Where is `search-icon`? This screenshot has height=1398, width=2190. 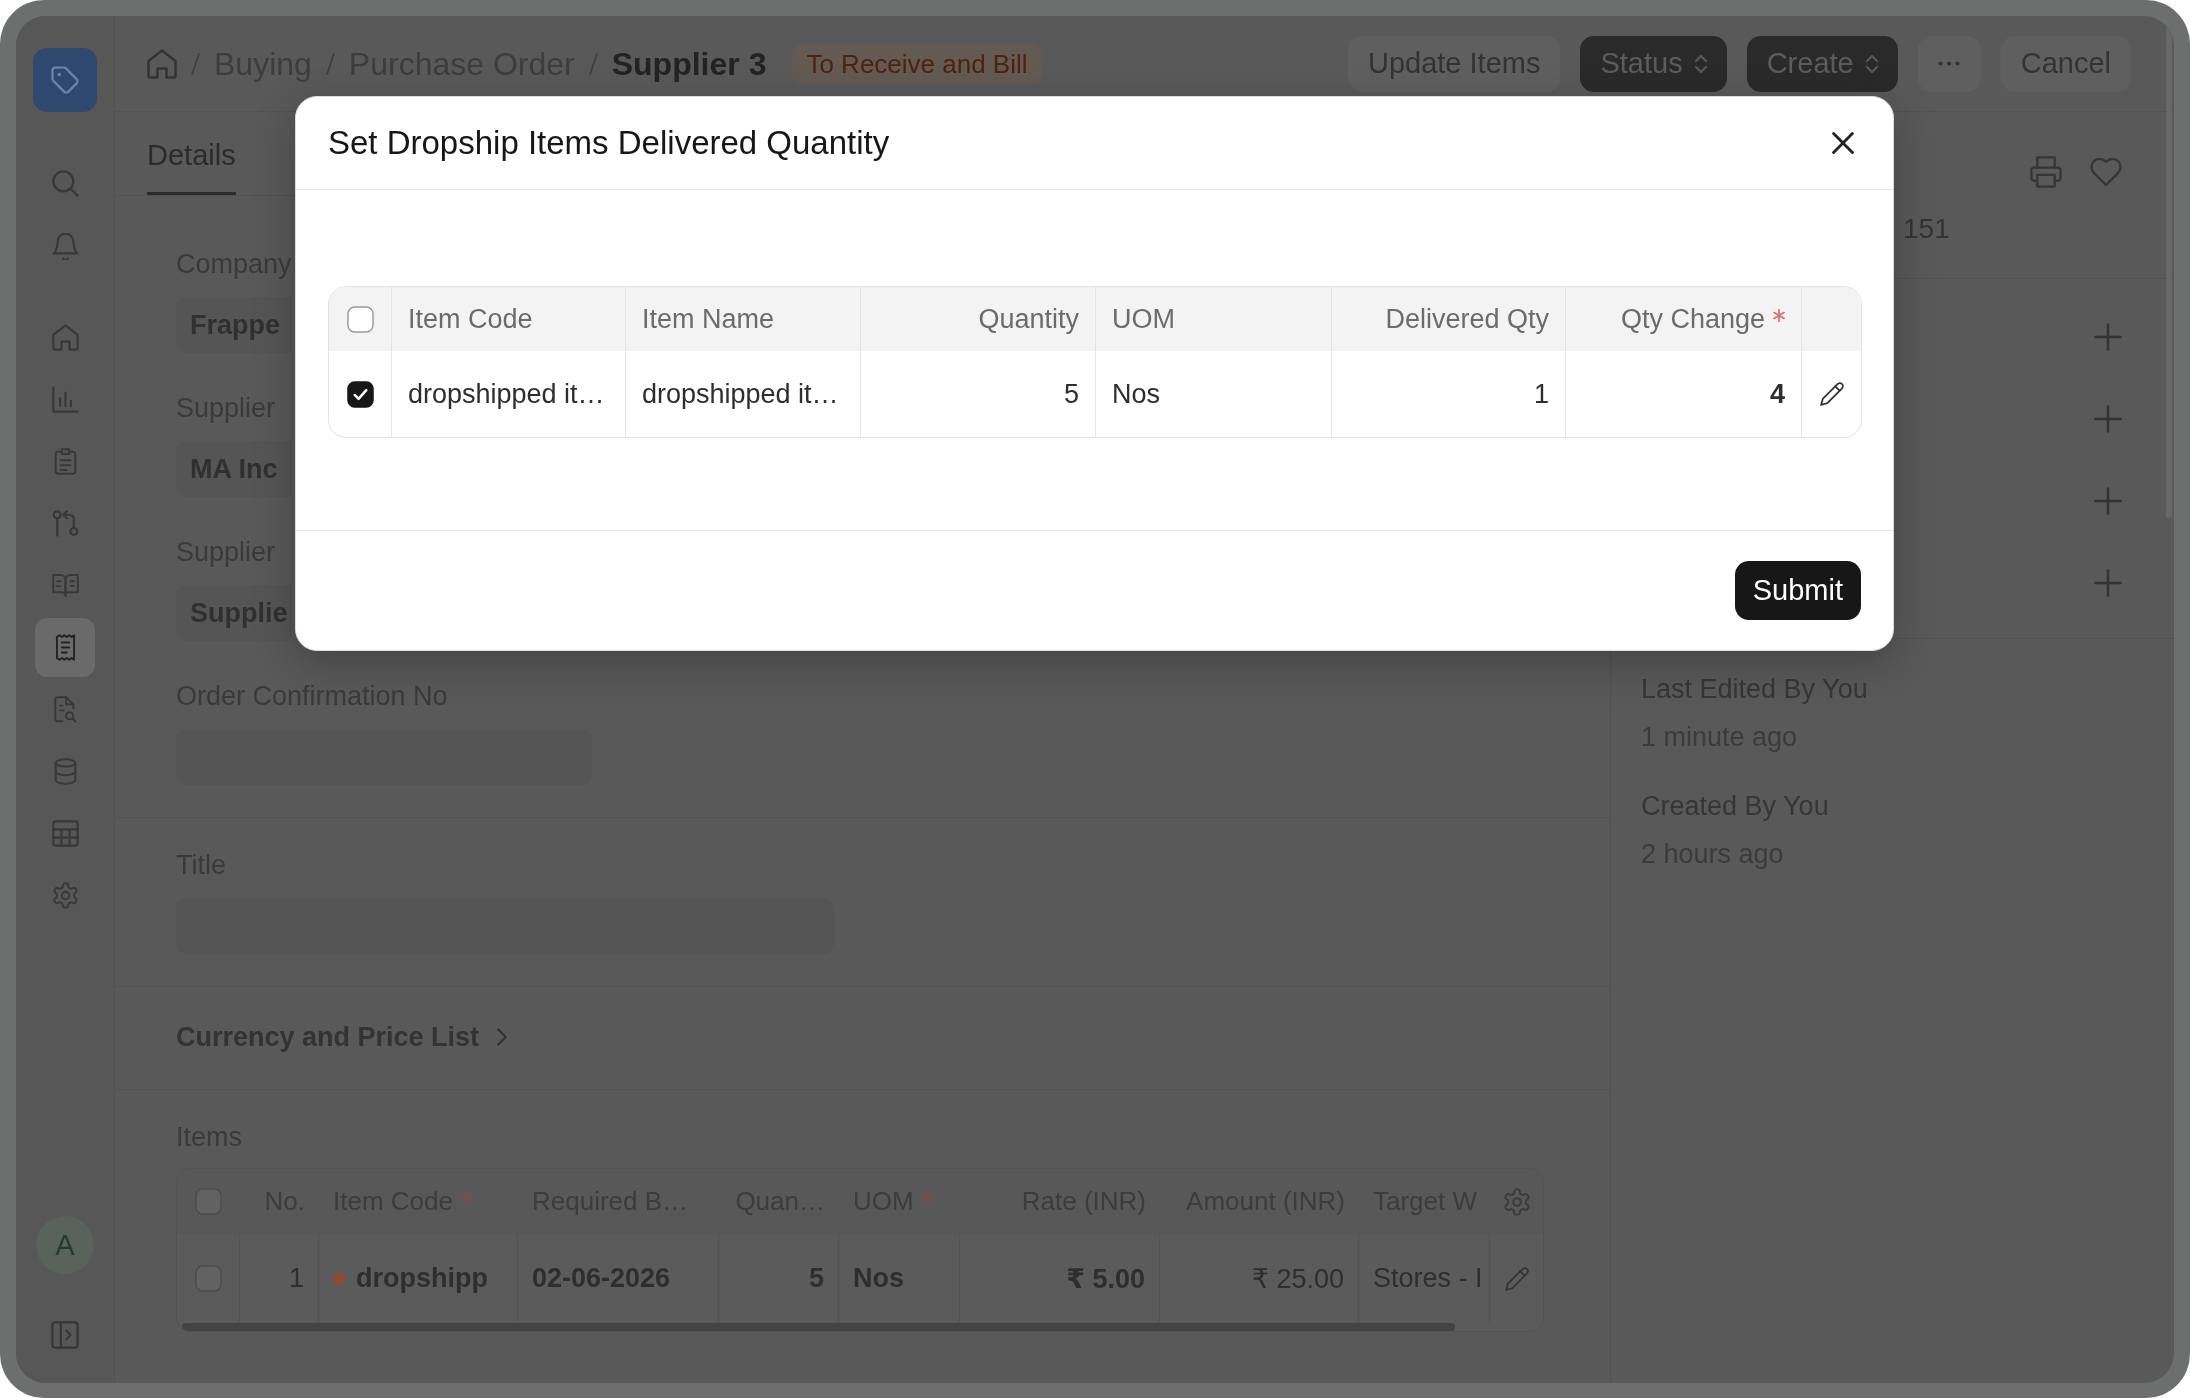 search-icon is located at coordinates (65, 183).